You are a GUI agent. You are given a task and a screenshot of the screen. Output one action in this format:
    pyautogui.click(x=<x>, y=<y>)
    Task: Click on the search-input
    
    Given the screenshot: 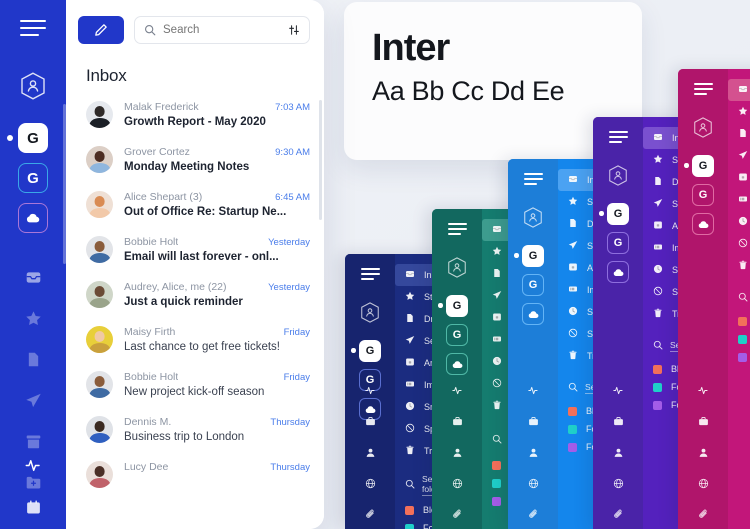 What is the action you would take?
    pyautogui.click(x=222, y=30)
    